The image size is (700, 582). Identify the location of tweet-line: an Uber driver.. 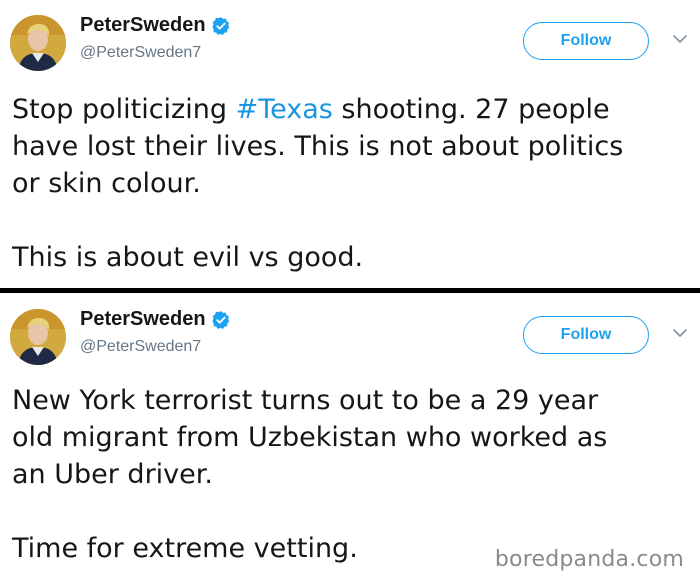
(112, 474).